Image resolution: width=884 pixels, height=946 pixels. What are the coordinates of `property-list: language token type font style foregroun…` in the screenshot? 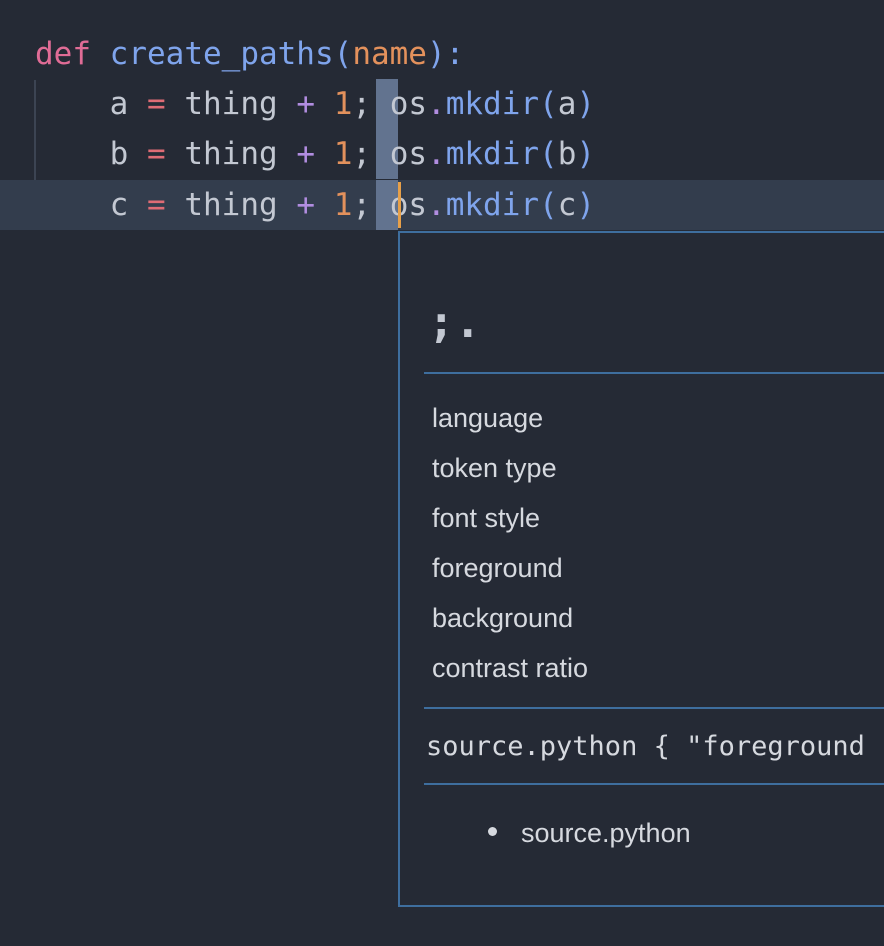 It's located at (510, 543).